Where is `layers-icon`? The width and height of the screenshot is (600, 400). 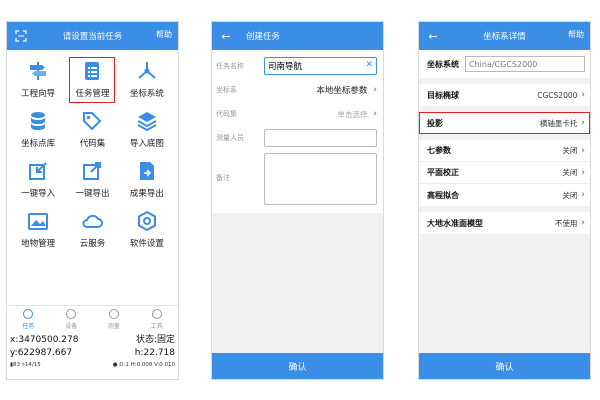 layers-icon is located at coordinates (147, 121).